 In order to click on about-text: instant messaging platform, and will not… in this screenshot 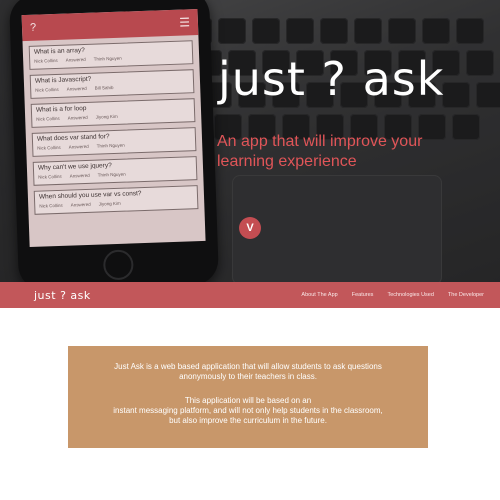, I will do `click(248, 410)`.